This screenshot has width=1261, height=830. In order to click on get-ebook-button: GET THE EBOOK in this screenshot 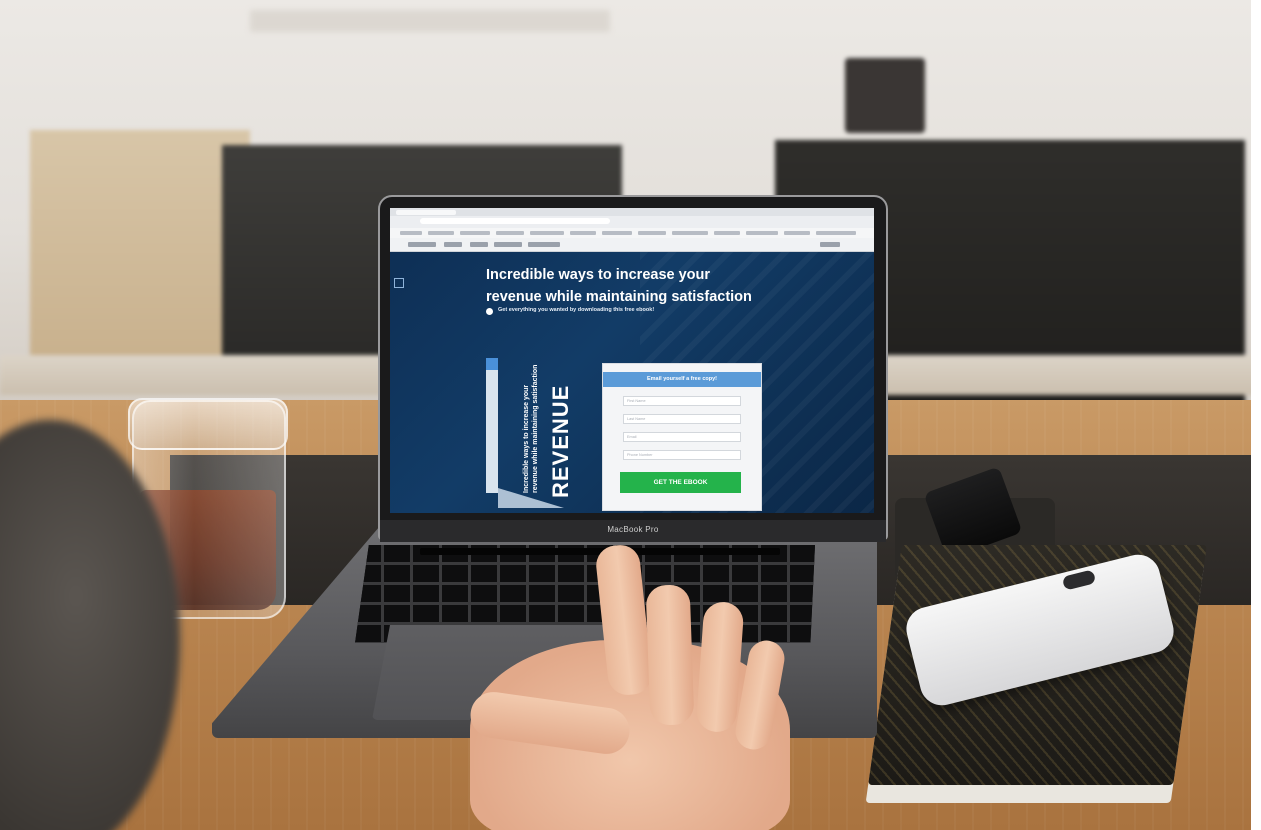, I will do `click(680, 482)`.